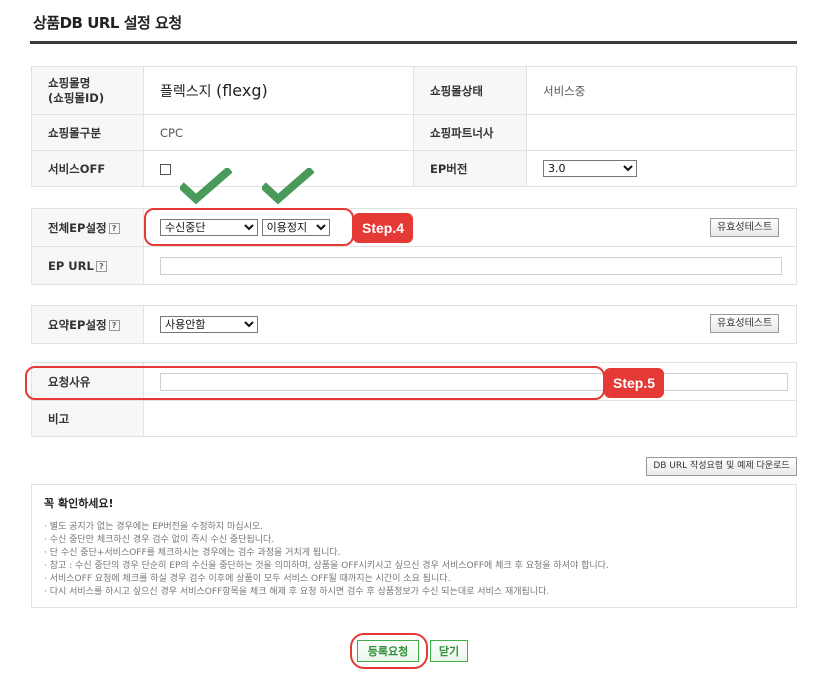  I want to click on full-ep-label-text: 전체EP설정, so click(77, 227).